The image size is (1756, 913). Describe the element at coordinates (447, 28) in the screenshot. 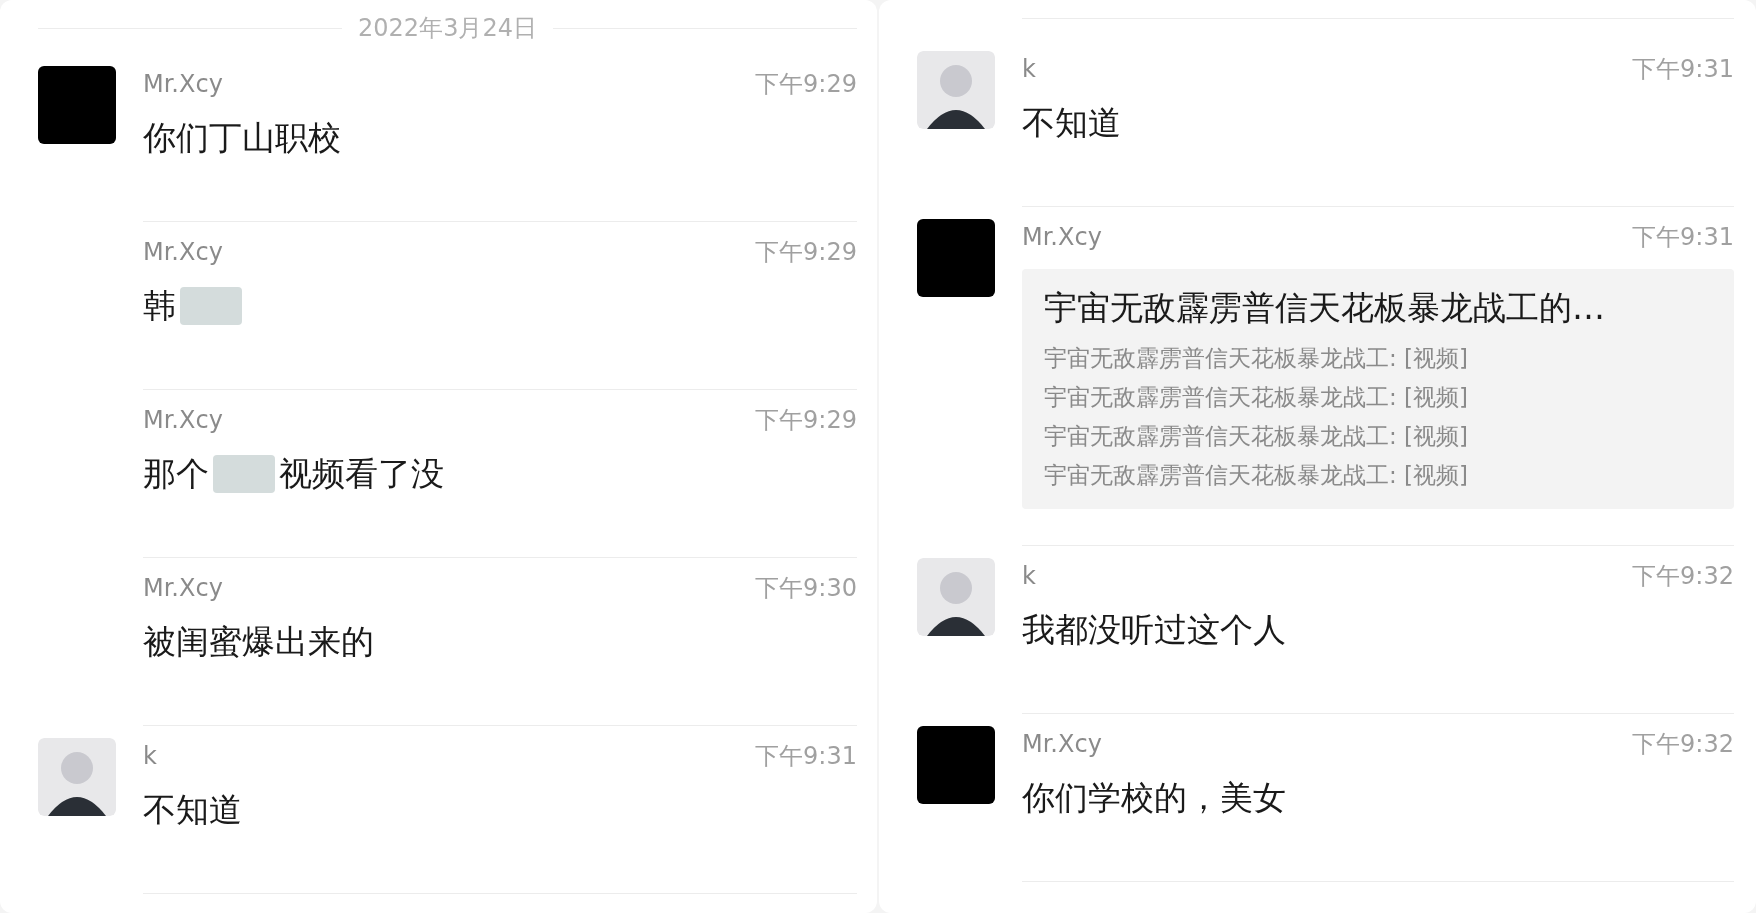

I see `date-label: 2022年3月24日` at that location.